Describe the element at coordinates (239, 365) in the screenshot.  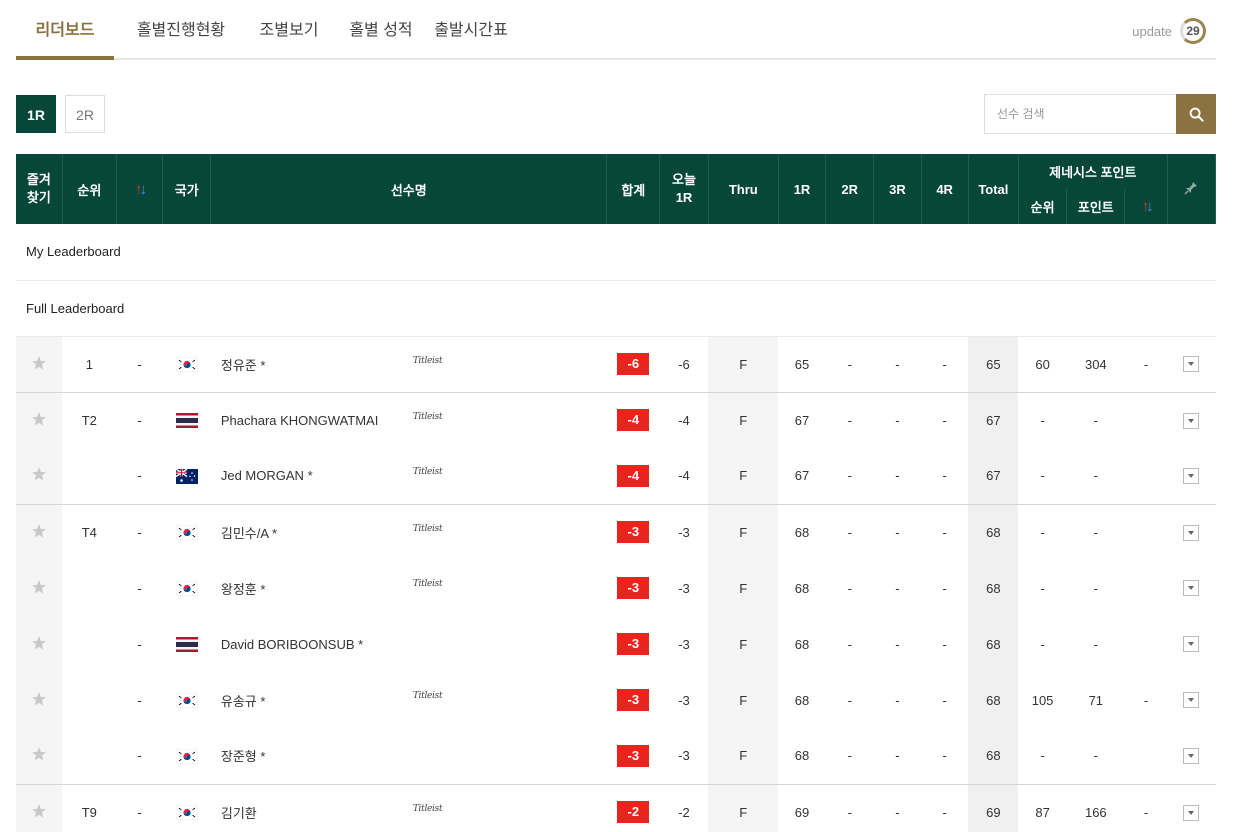
I see `player-name: 정유준` at that location.